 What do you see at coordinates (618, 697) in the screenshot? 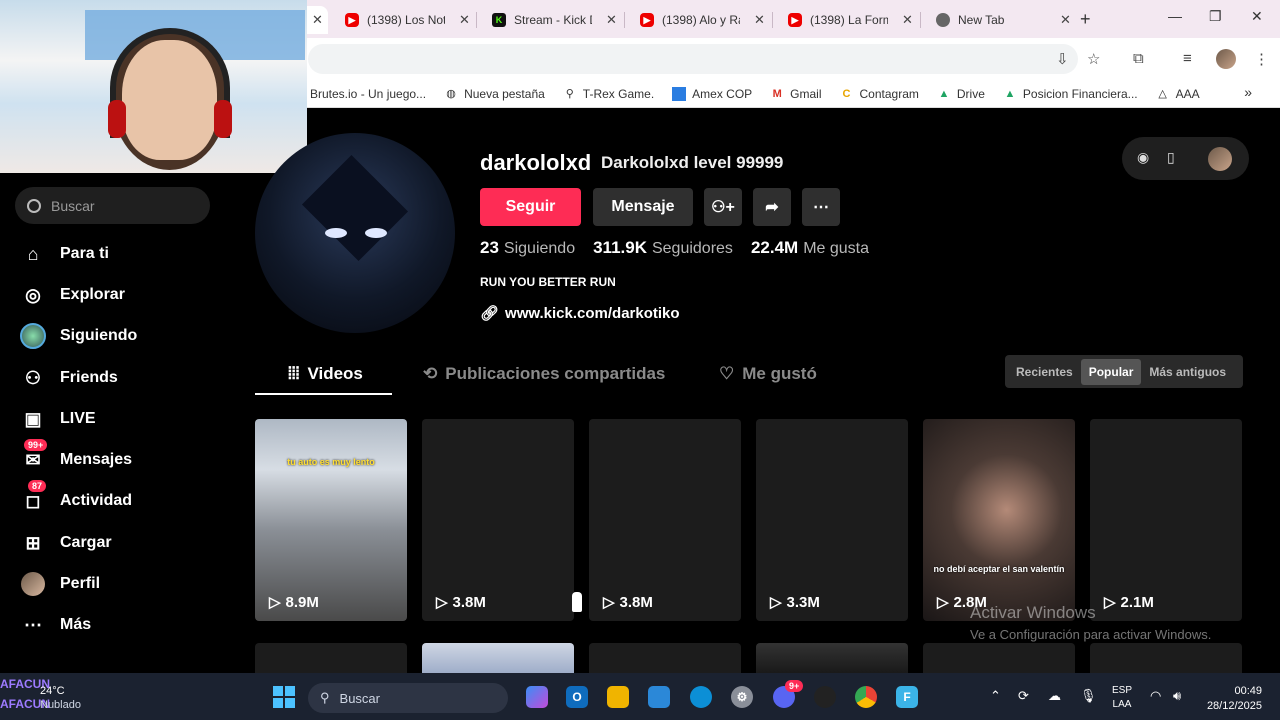
I see `file-explorer-icon` at bounding box center [618, 697].